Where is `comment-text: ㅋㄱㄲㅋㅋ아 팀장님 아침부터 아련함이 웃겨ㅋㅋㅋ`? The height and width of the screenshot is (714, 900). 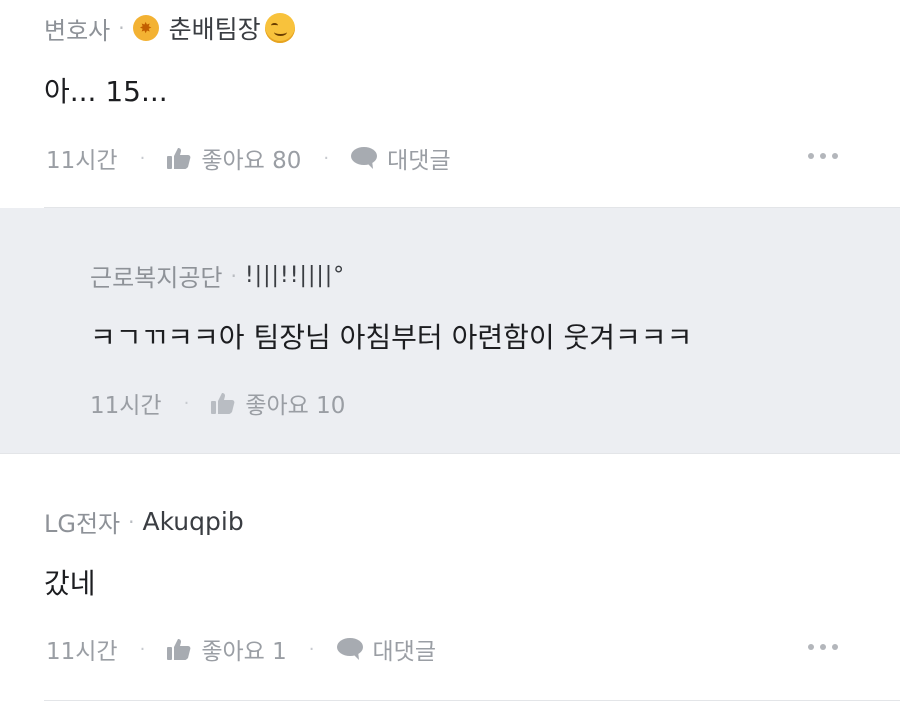
comment-text: ㅋㄱㄲㅋㅋ아 팀장님 아침부터 아련함이 웃겨ㅋㅋㅋ is located at coordinates (391, 337).